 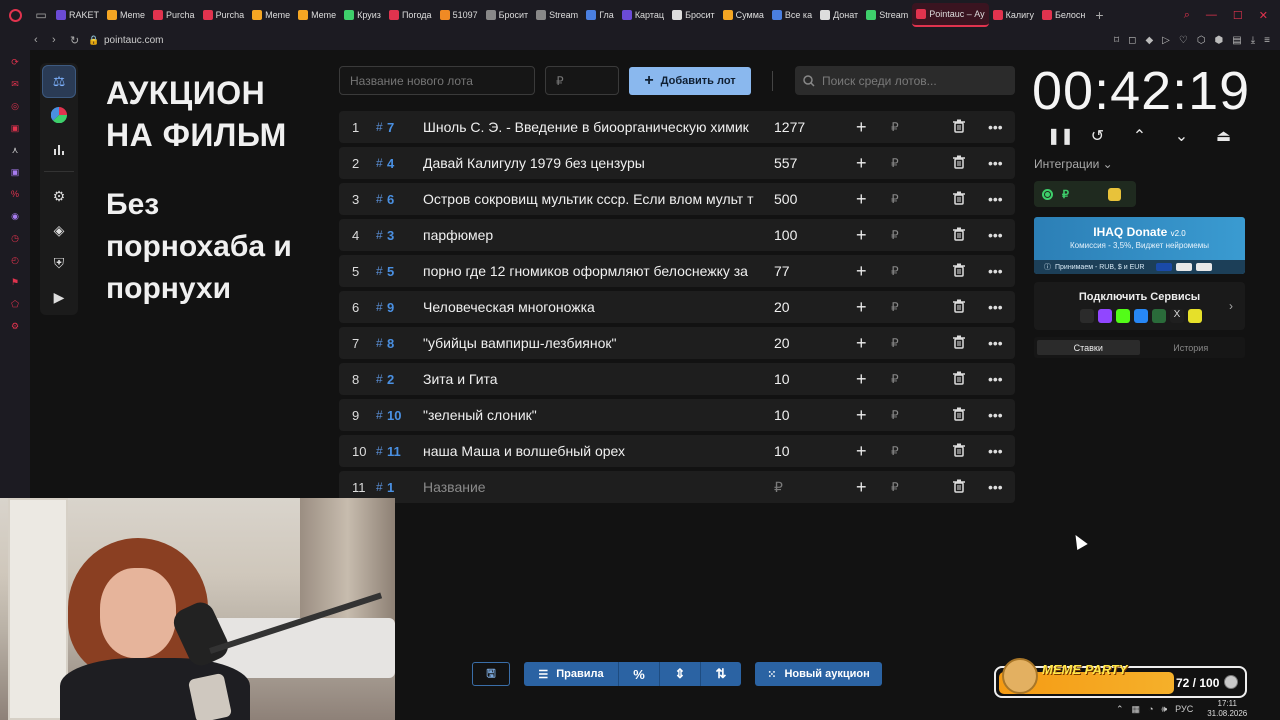 I want to click on menu-icon: ≡, so click(x=1267, y=40).